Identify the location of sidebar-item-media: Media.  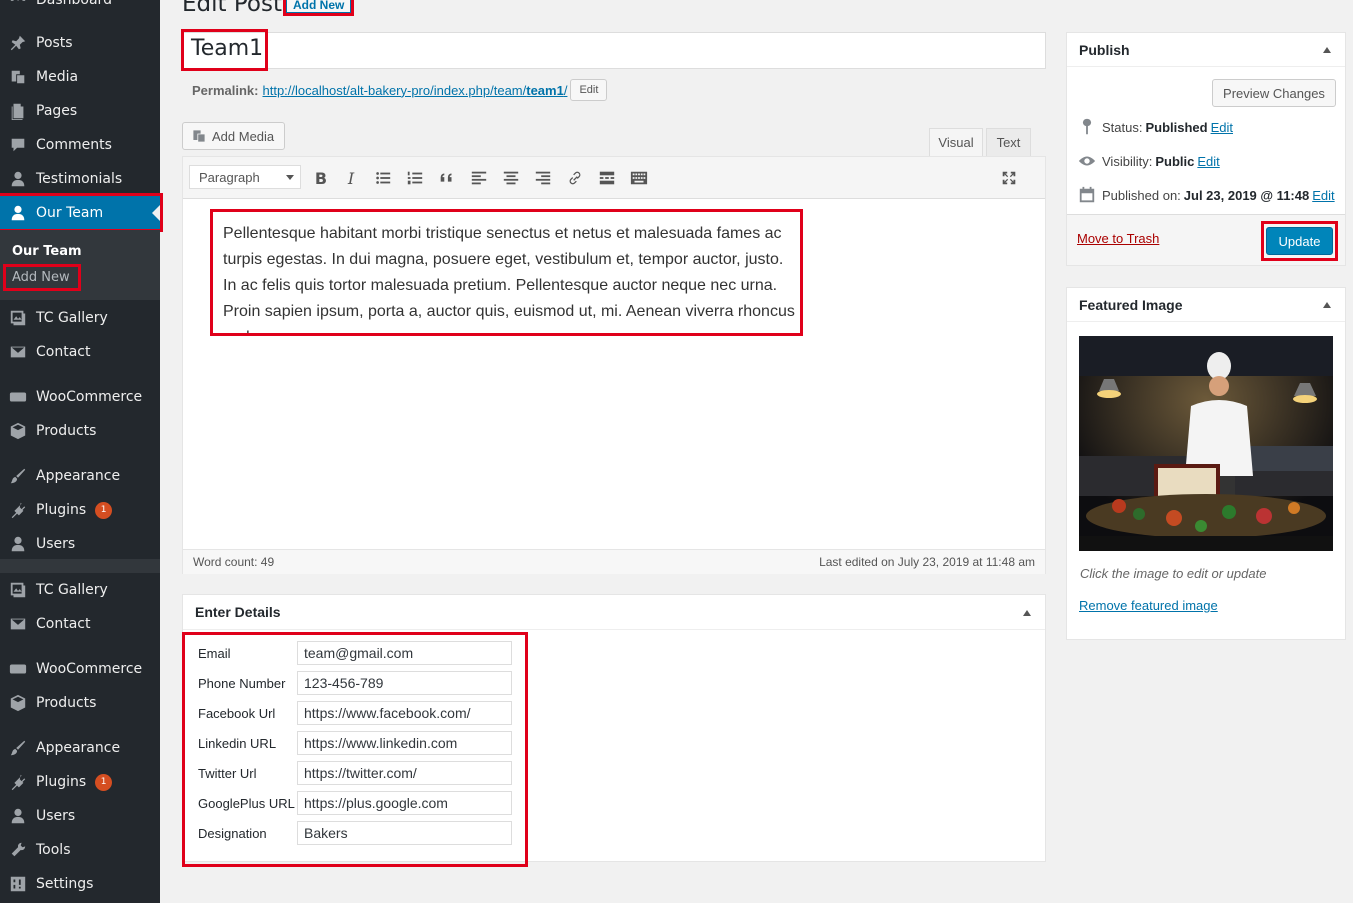
(80, 77).